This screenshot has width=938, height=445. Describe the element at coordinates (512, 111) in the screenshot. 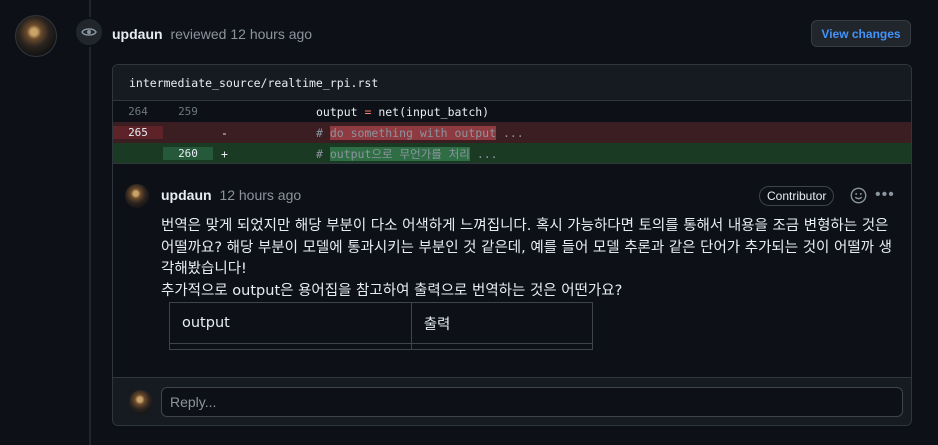

I see `diff-line-context: 264 259 output = net(input_batch)` at that location.